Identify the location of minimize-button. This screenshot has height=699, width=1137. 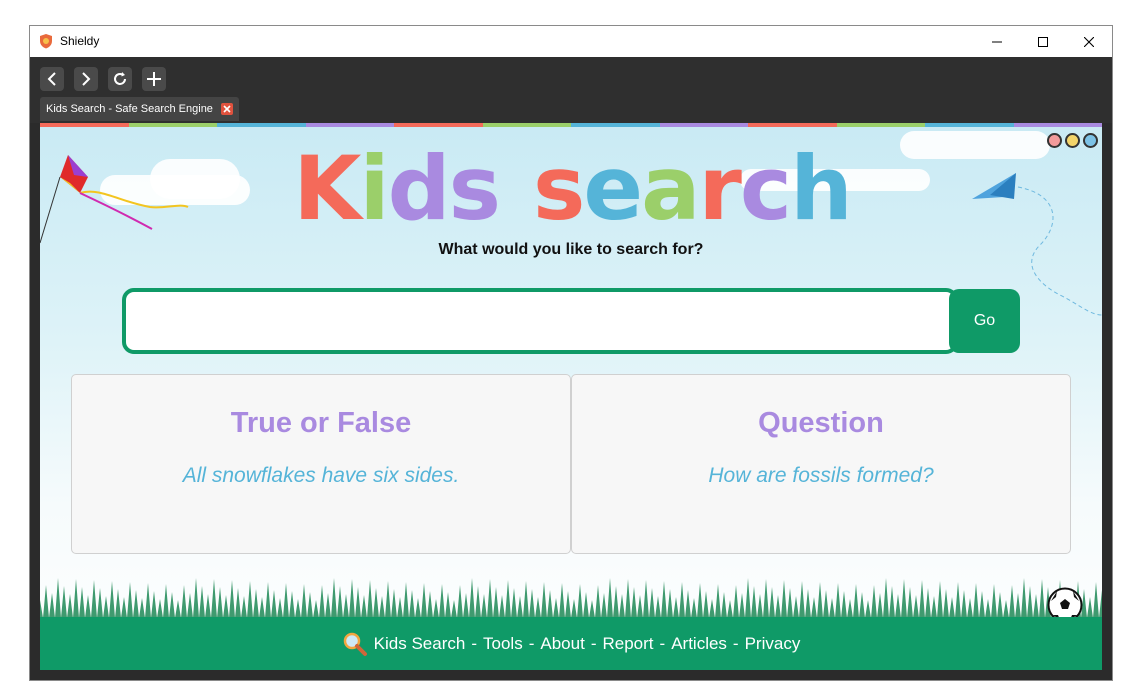
(997, 41).